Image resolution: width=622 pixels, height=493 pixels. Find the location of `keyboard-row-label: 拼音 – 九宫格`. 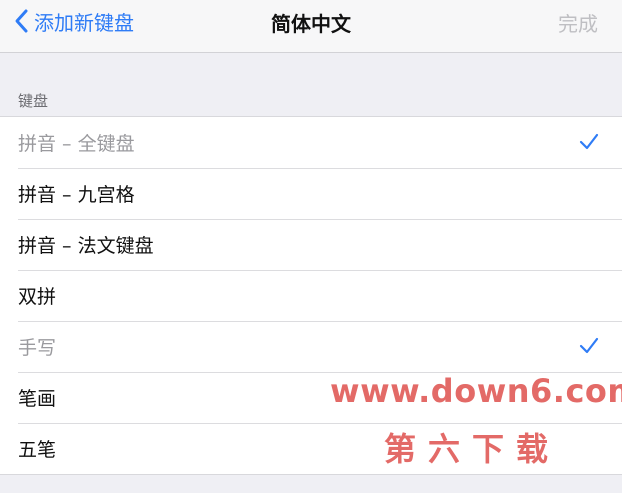

keyboard-row-label: 拼音 – 九宫格 is located at coordinates (76, 195).